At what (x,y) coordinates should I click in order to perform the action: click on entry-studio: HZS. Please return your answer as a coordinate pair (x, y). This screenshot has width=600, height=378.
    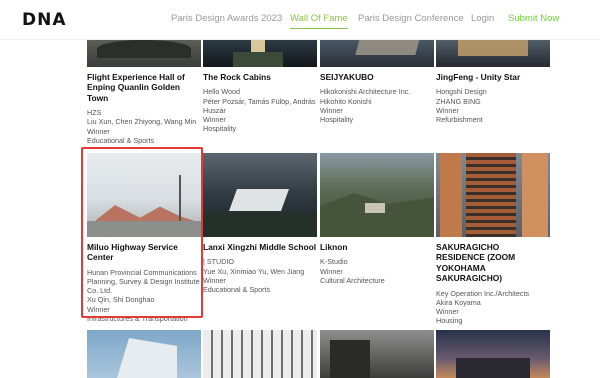
    Looking at the image, I should click on (94, 113).